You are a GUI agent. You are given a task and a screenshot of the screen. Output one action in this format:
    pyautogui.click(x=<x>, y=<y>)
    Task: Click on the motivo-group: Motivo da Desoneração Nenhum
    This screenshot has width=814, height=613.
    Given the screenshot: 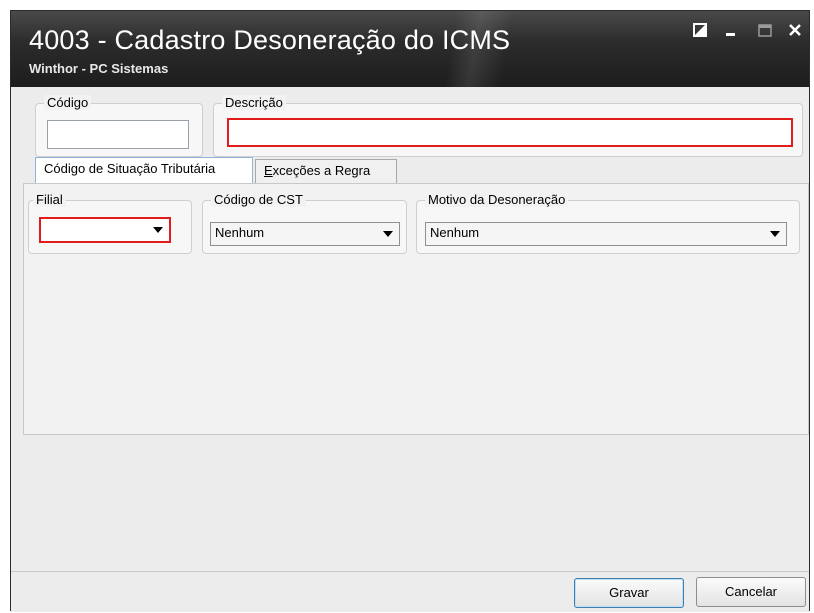 What is the action you would take?
    pyautogui.click(x=608, y=223)
    